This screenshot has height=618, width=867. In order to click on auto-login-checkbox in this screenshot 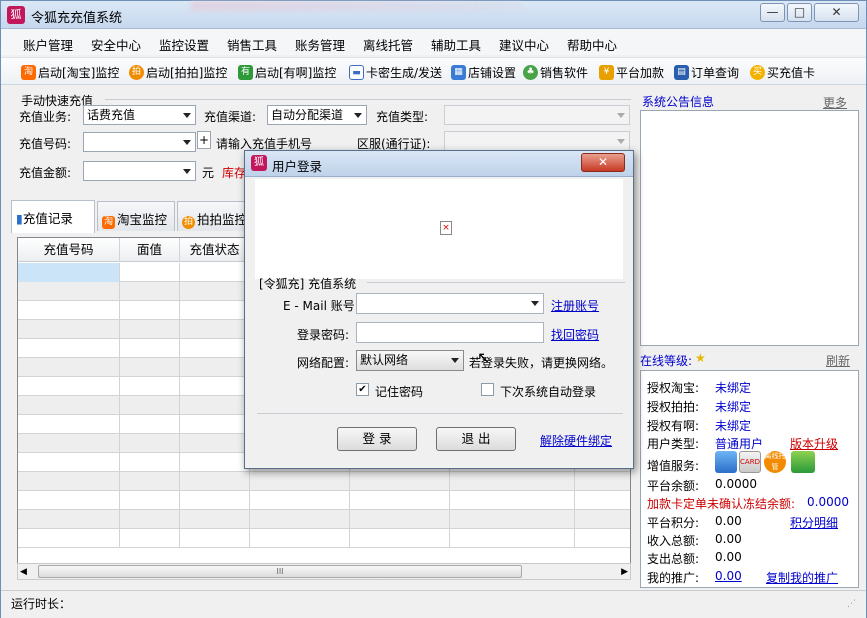, I will do `click(487, 389)`.